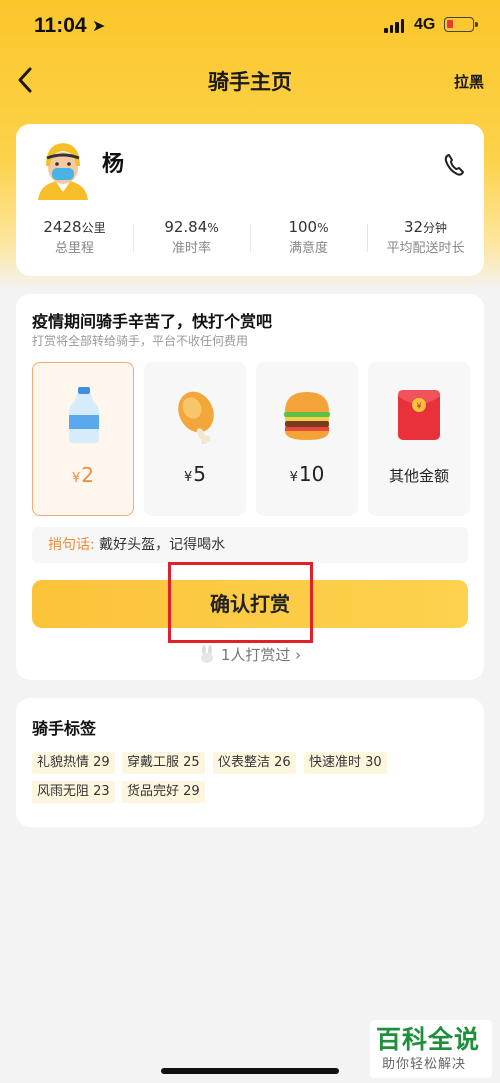 Image resolution: width=500 pixels, height=1083 pixels. What do you see at coordinates (469, 81) in the screenshot?
I see `block-button: 拉黑` at bounding box center [469, 81].